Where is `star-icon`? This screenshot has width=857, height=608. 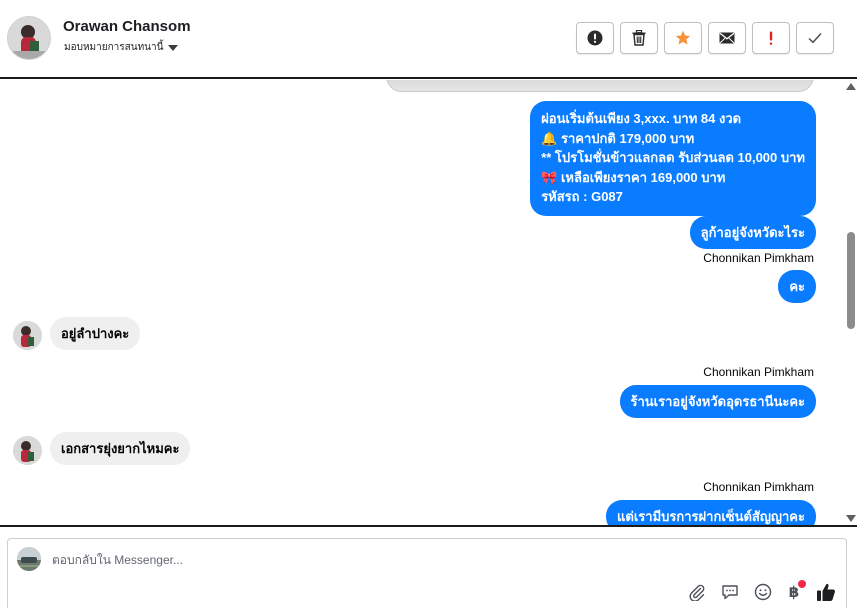 star-icon is located at coordinates (683, 37).